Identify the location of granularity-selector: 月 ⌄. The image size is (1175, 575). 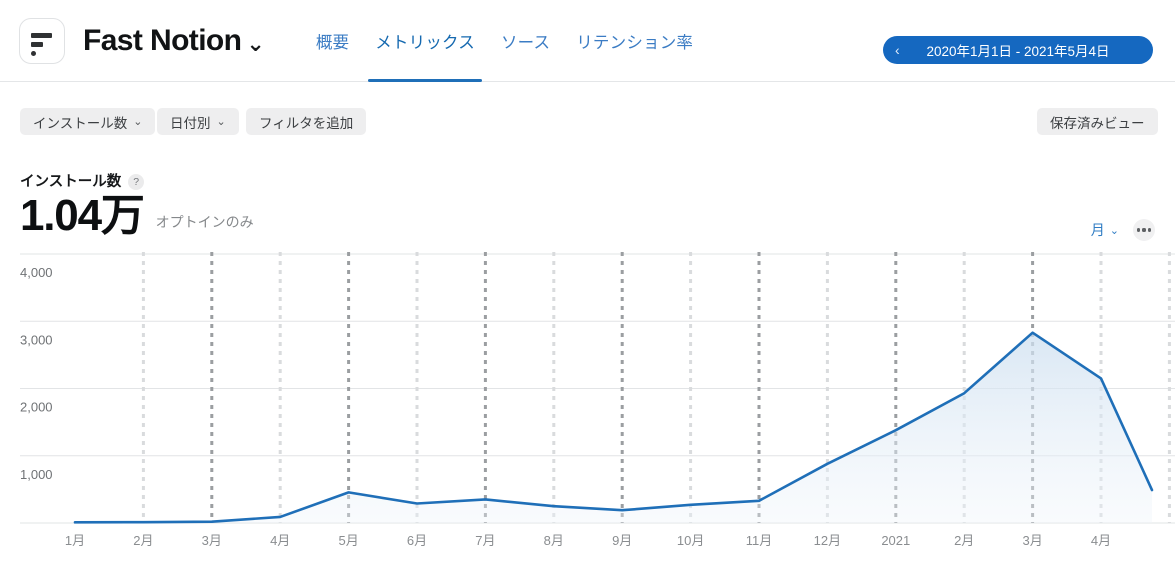
(1105, 230).